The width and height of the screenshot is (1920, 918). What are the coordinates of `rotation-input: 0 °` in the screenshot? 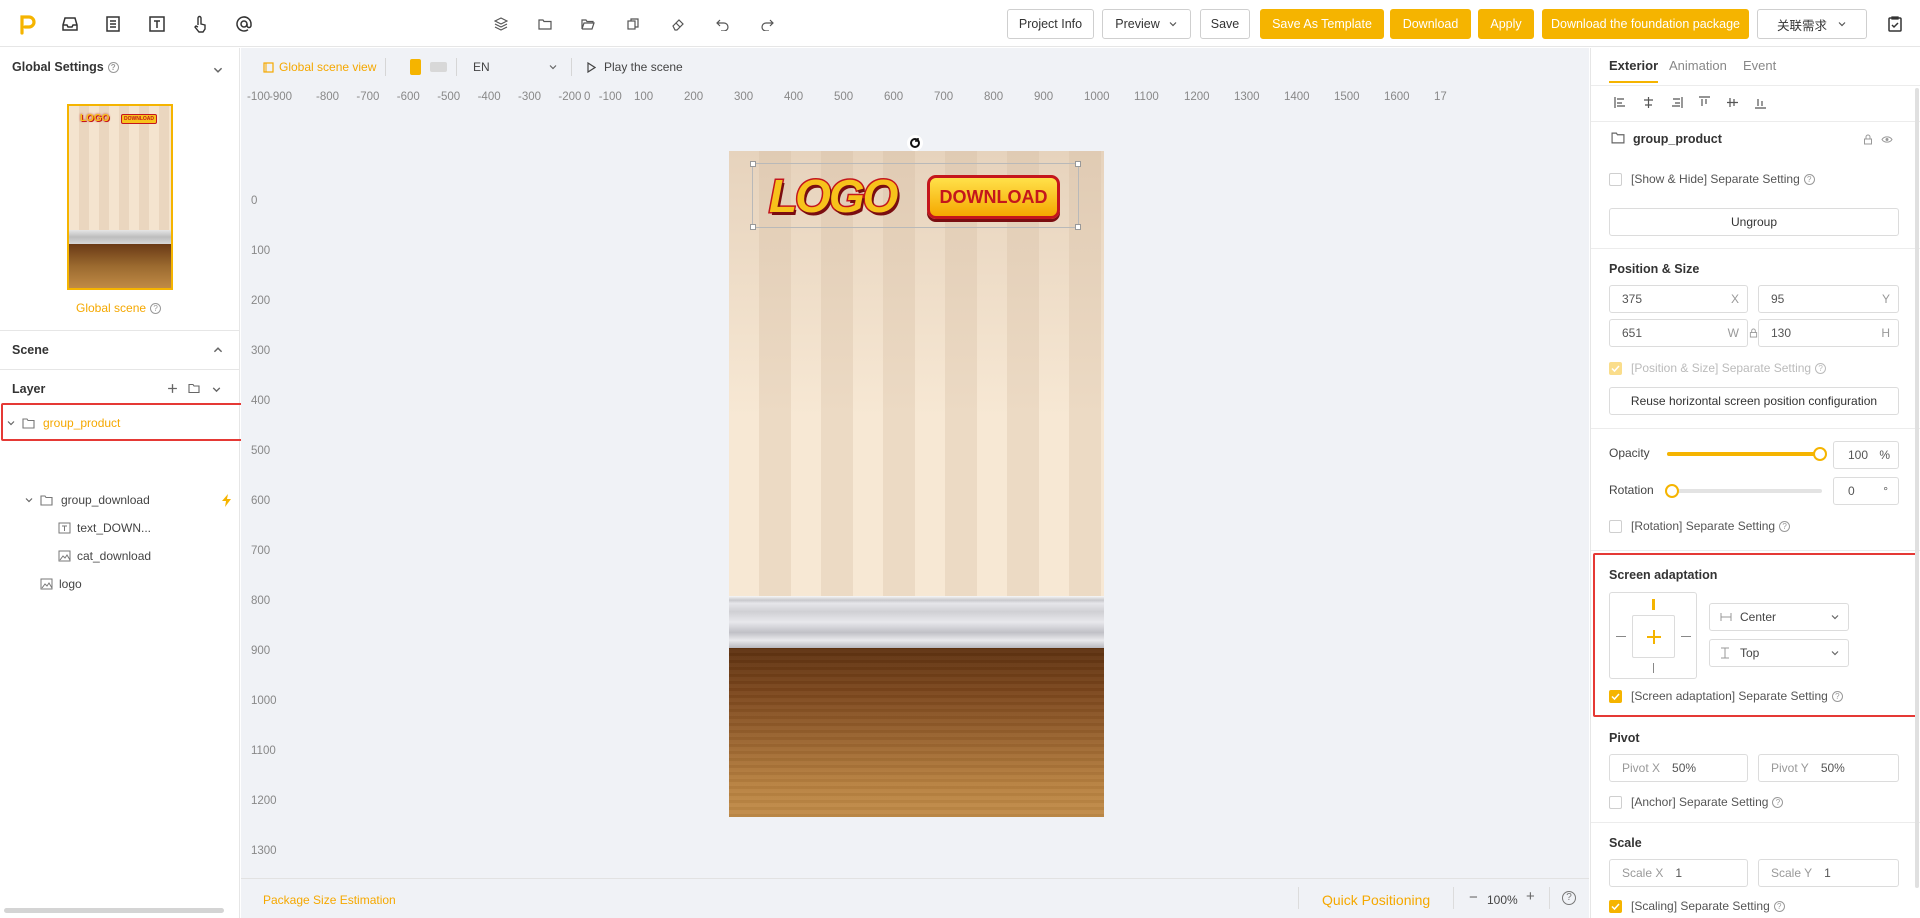 It's located at (1866, 491).